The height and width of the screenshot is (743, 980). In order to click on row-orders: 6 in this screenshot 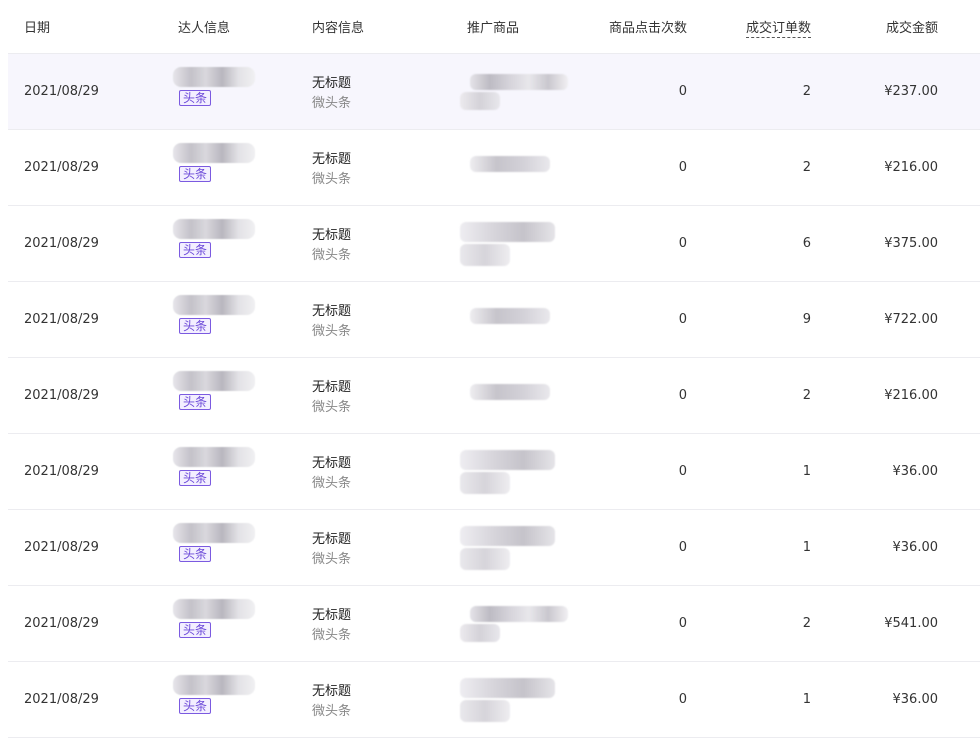, I will do `click(806, 243)`.